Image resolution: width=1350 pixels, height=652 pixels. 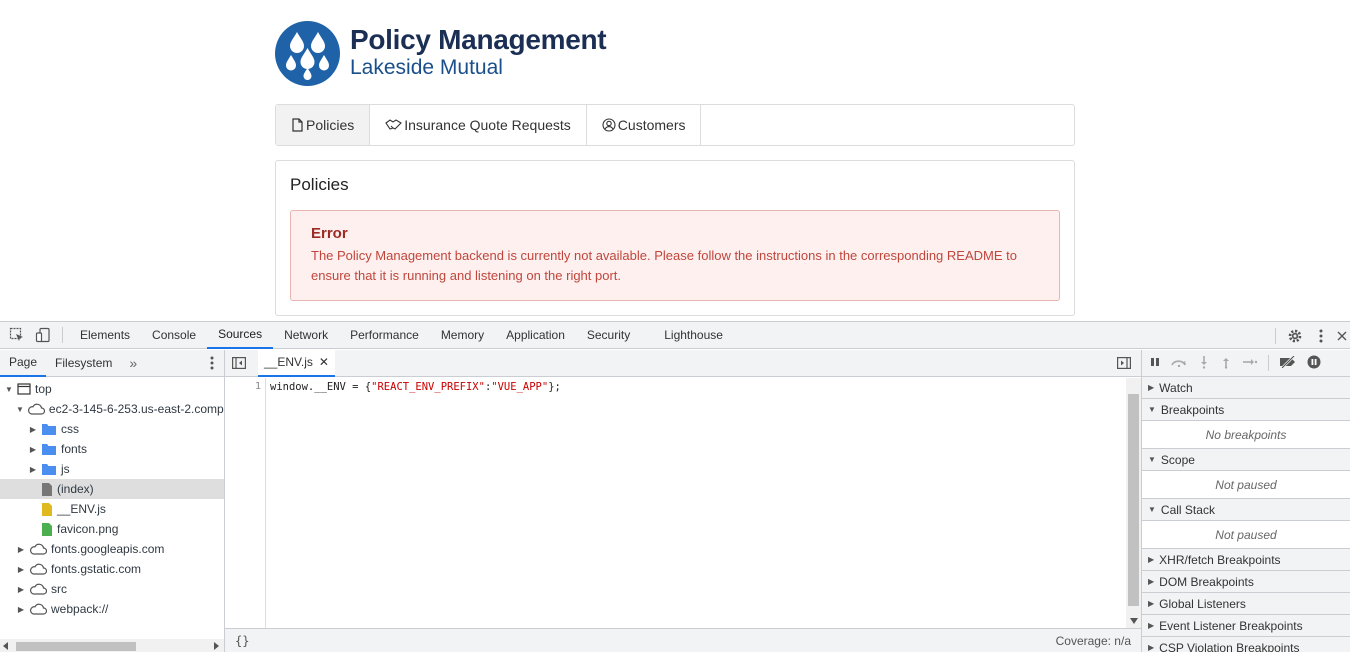 What do you see at coordinates (240, 335) in the screenshot?
I see `tab-sources: Sources` at bounding box center [240, 335].